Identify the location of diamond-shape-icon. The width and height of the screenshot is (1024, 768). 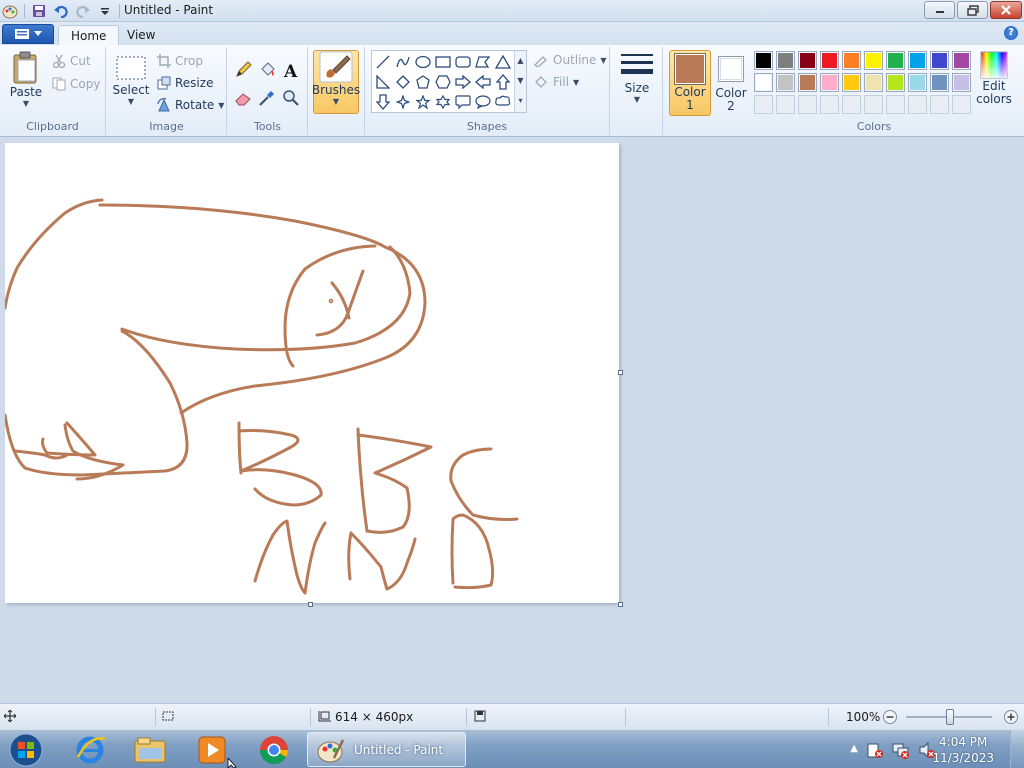
(402, 81).